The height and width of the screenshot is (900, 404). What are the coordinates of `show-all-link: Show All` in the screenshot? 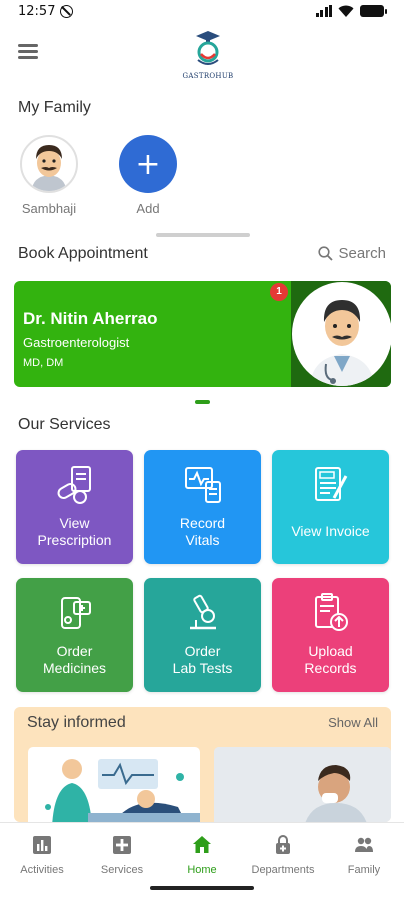 It's located at (353, 722).